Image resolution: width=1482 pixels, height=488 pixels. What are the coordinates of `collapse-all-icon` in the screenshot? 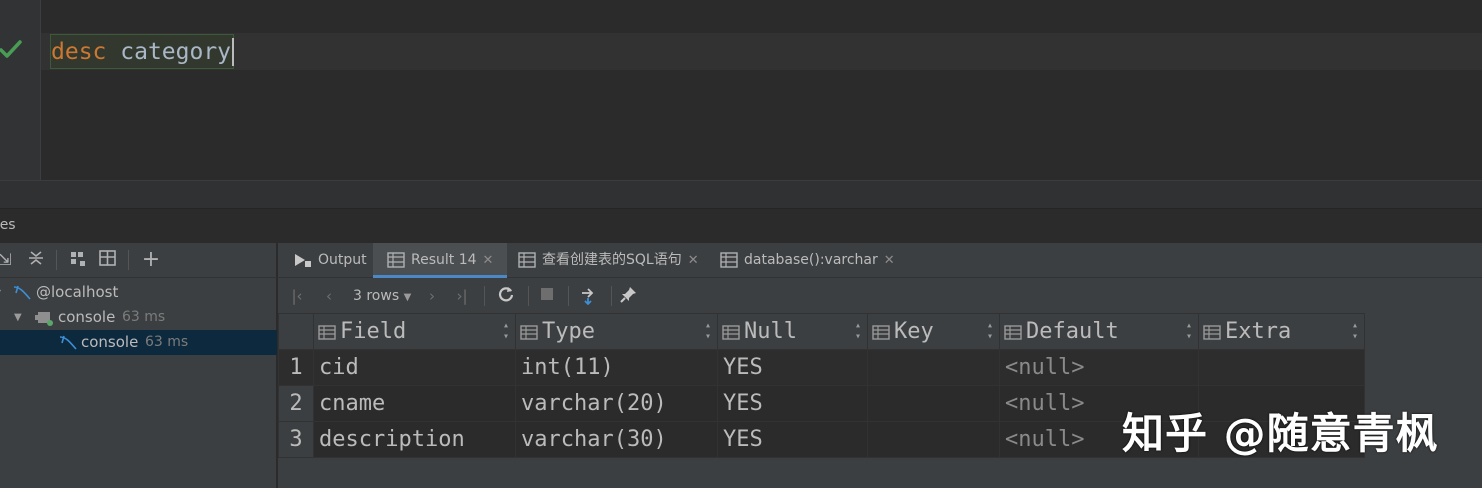 It's located at (36, 260).